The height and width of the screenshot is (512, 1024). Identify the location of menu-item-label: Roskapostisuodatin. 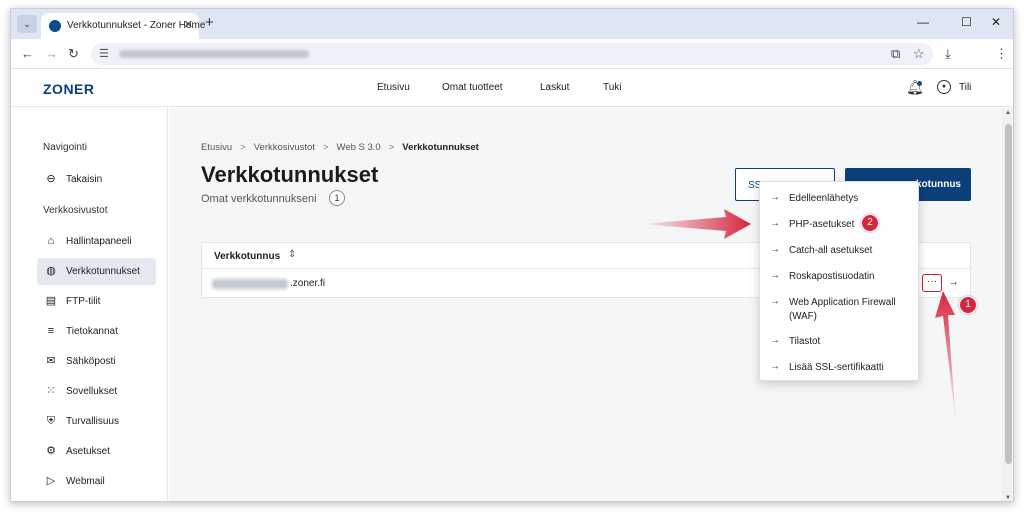
(832, 276).